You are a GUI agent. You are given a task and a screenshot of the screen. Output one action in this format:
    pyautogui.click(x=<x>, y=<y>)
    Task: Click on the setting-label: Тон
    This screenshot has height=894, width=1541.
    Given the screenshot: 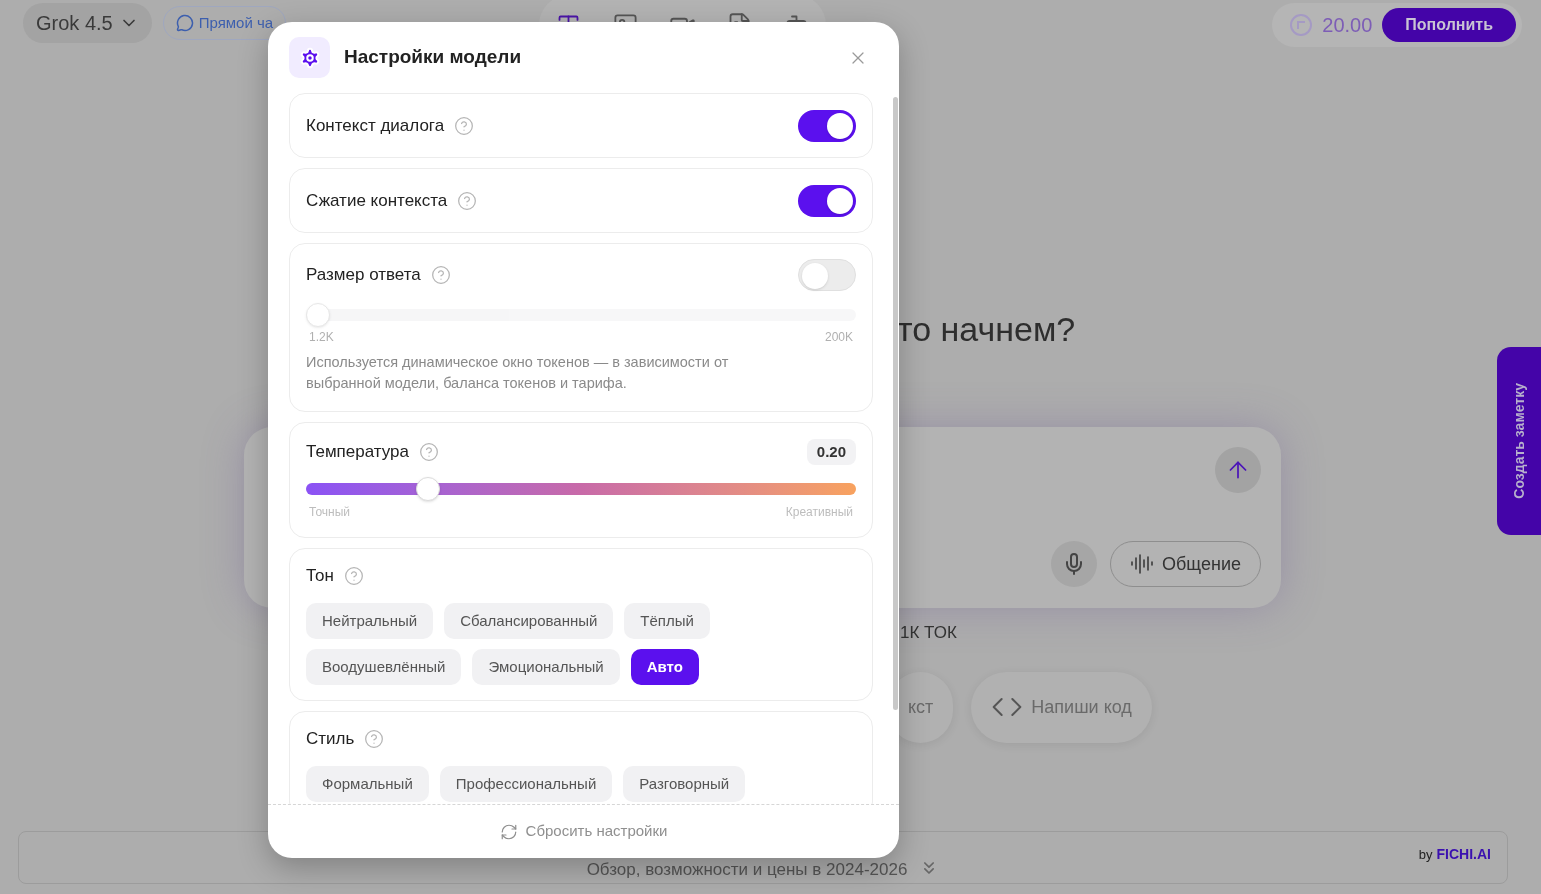 What is the action you would take?
    pyautogui.click(x=320, y=576)
    